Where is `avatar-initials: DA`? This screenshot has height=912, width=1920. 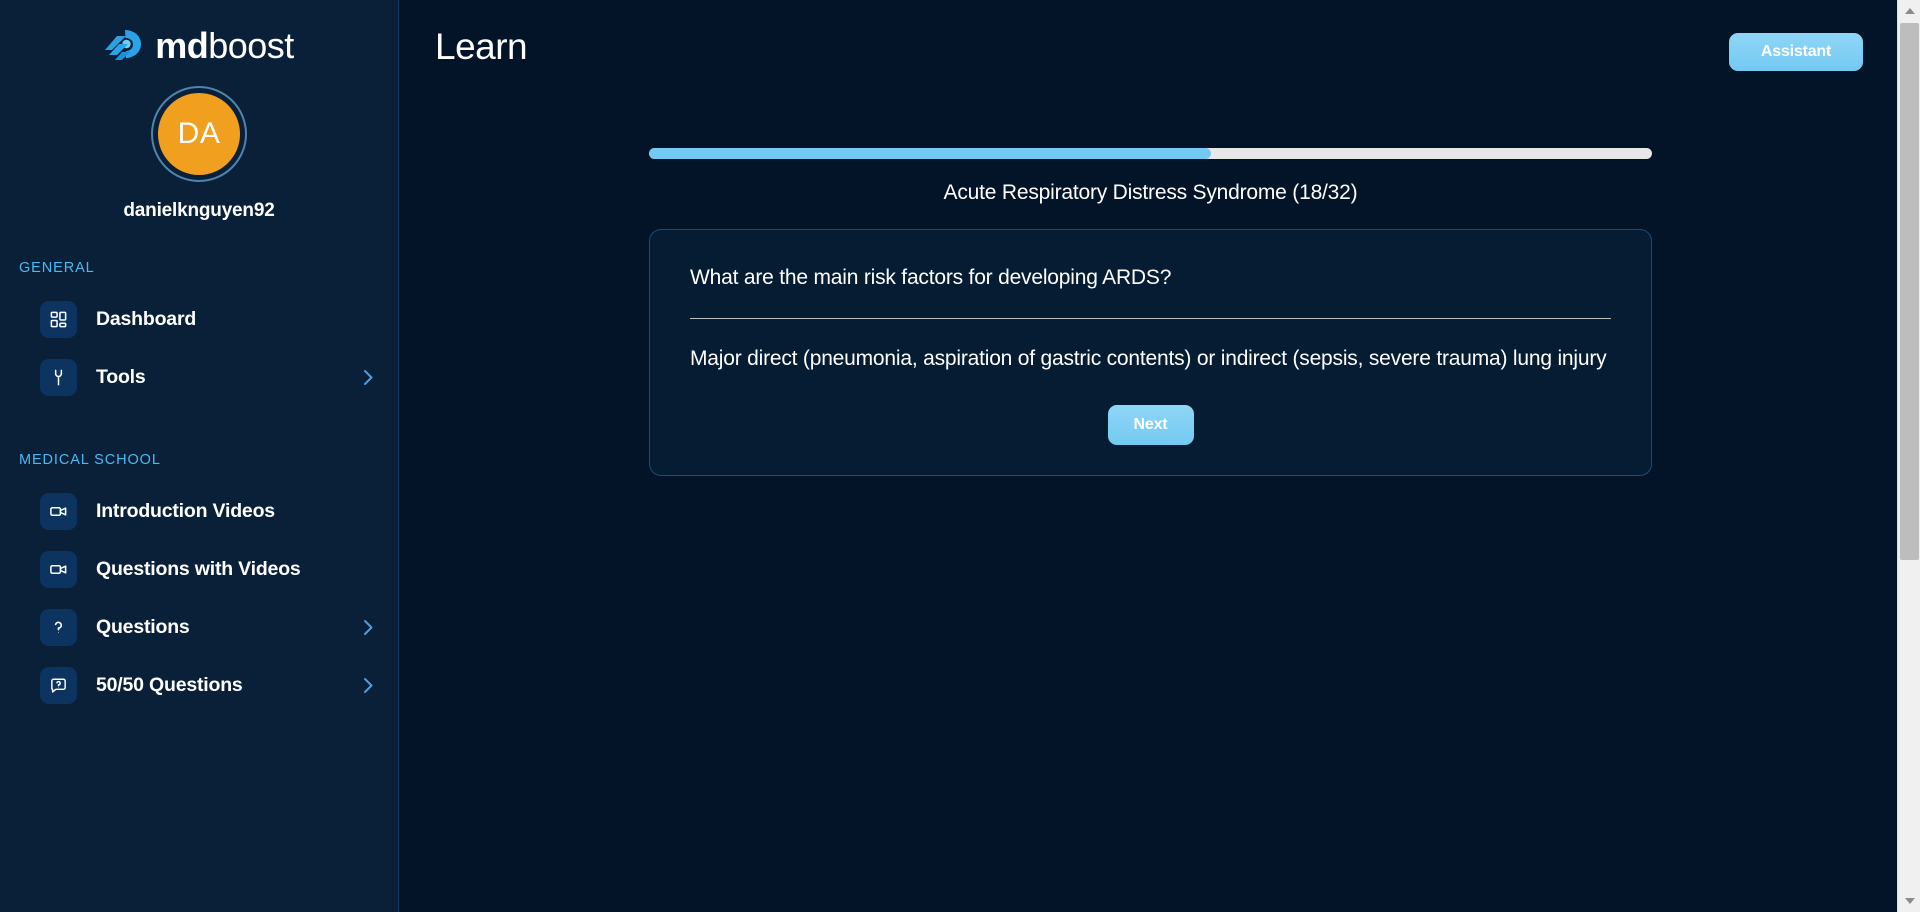
avatar-initials: DA is located at coordinates (199, 134).